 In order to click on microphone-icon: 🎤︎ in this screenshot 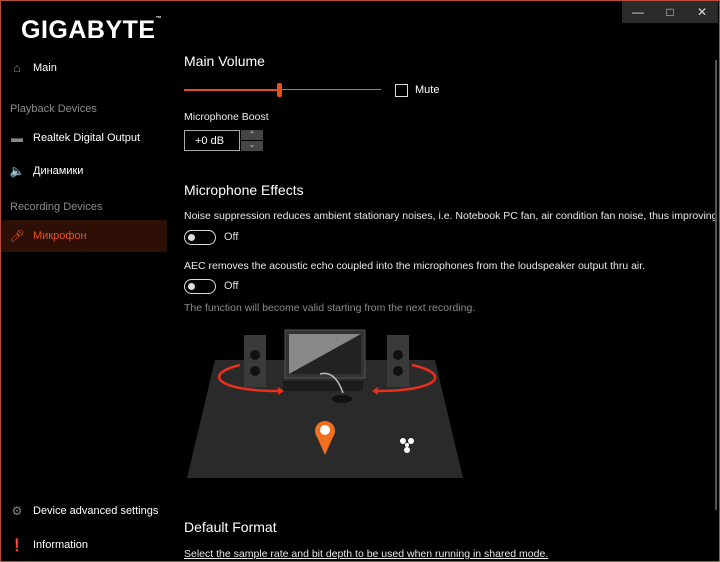, I will do `click(17, 236)`.